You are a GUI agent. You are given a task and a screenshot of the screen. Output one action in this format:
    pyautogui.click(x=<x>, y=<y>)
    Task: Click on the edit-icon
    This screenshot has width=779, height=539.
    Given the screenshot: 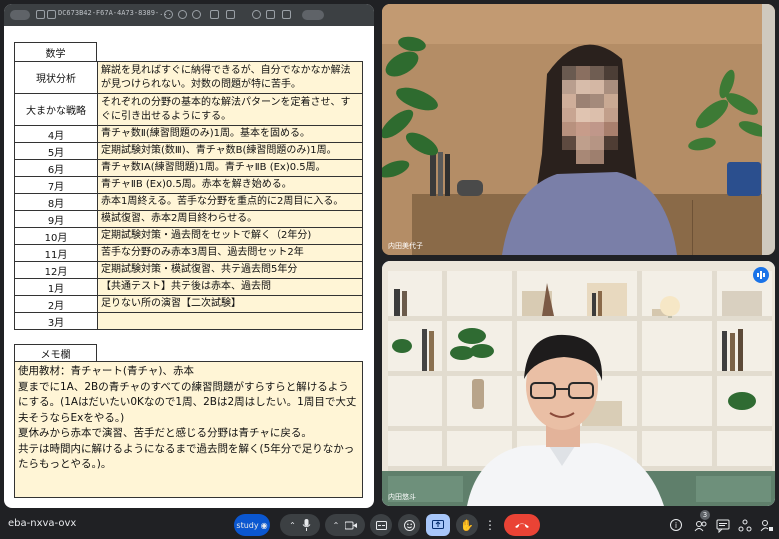 What is the action you would take?
    pyautogui.click(x=286, y=14)
    